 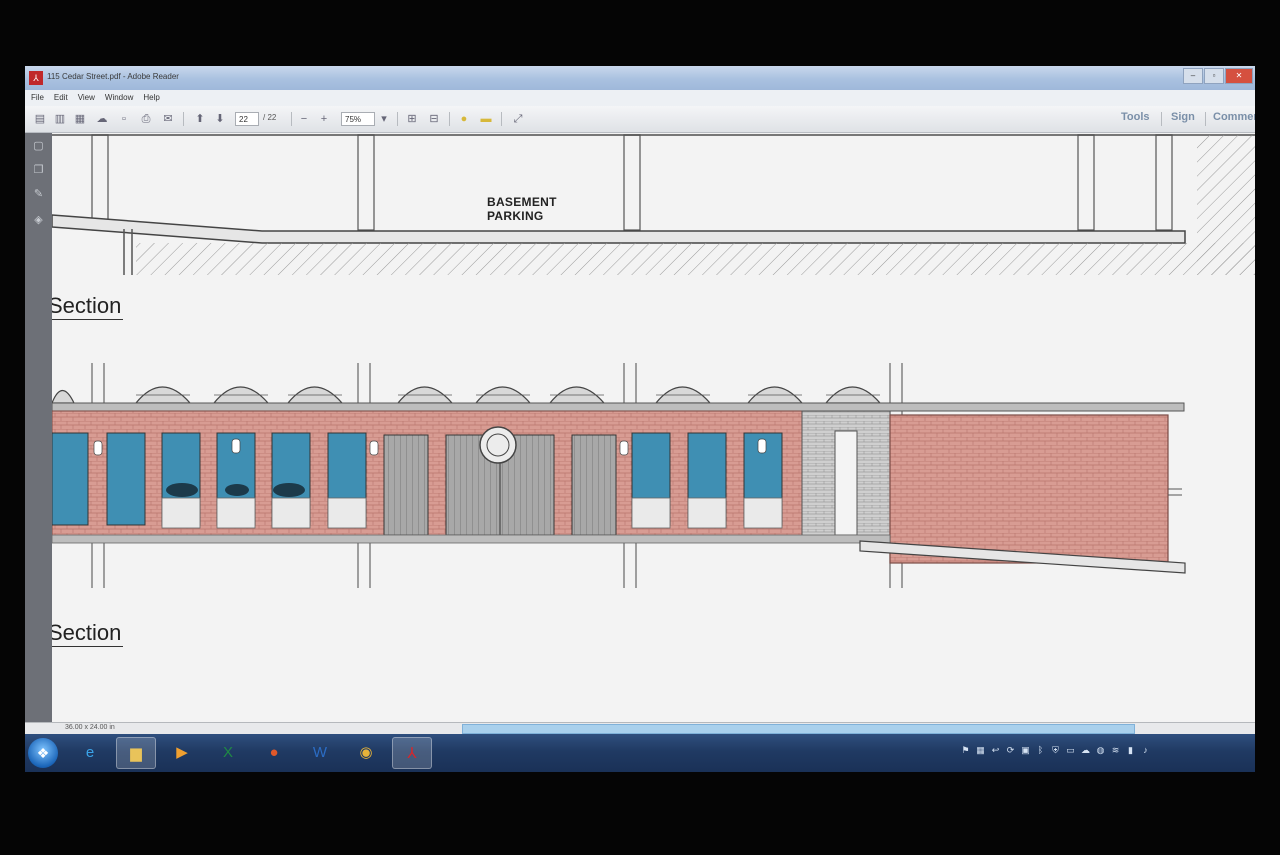 What do you see at coordinates (220, 119) in the screenshot?
I see `next-page-icon: ⬇` at bounding box center [220, 119].